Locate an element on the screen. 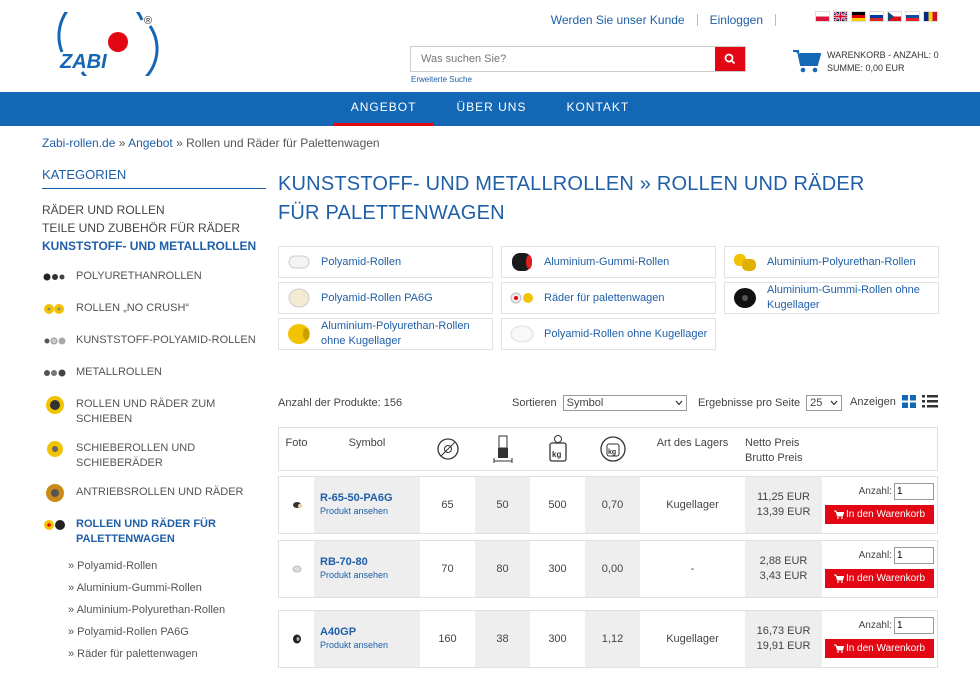 This screenshot has height=673, width=980. become-customer-link: Werden Sie unser Kunde is located at coordinates (618, 20).